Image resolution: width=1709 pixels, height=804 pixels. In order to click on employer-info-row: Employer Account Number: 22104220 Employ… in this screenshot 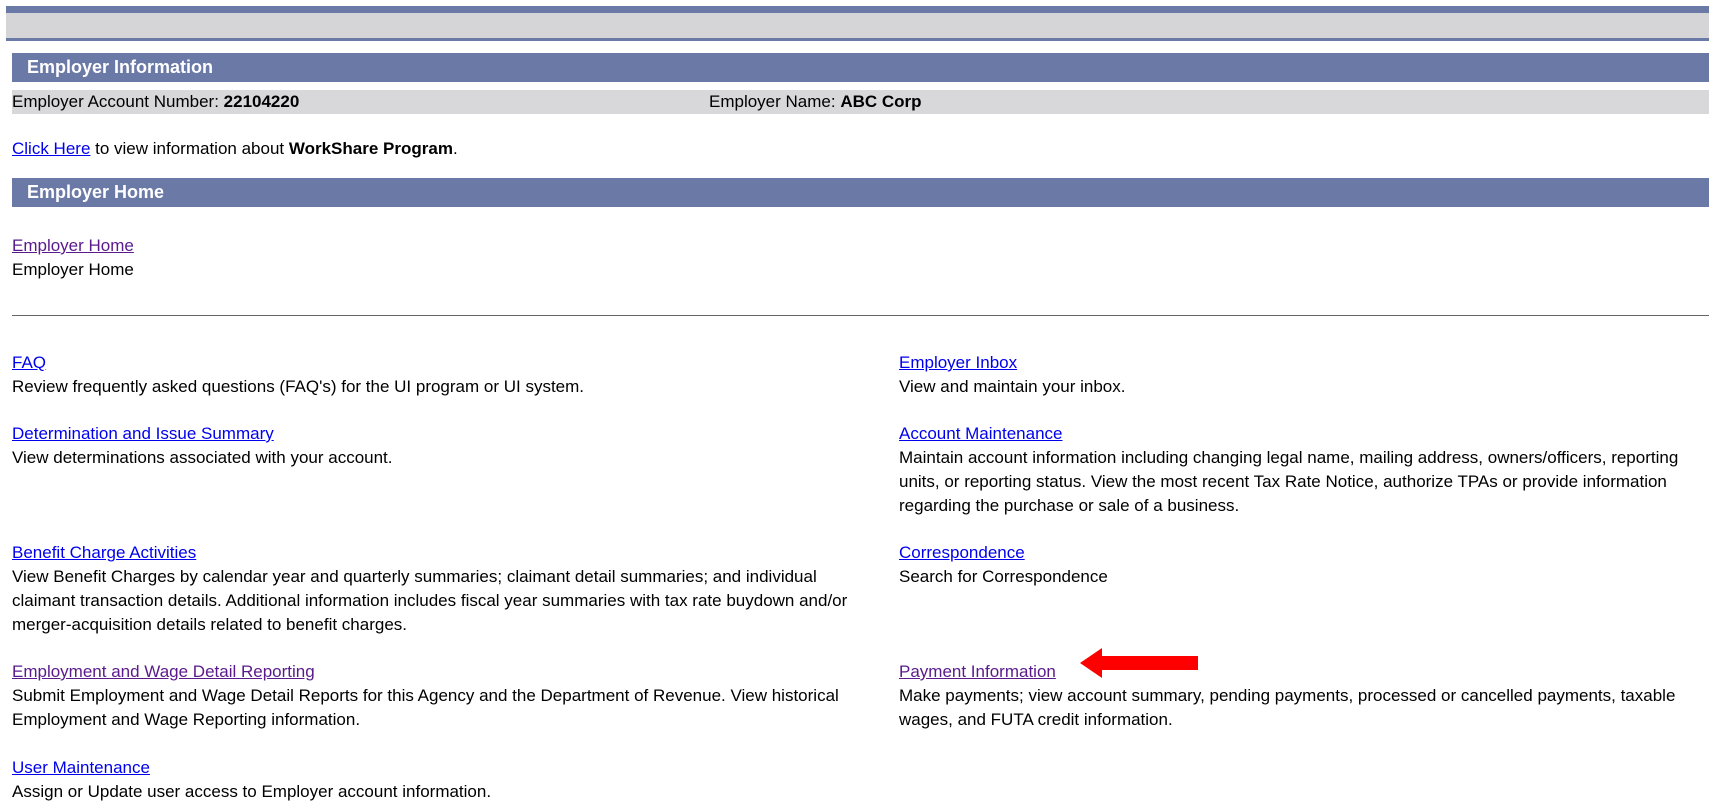, I will do `click(860, 102)`.